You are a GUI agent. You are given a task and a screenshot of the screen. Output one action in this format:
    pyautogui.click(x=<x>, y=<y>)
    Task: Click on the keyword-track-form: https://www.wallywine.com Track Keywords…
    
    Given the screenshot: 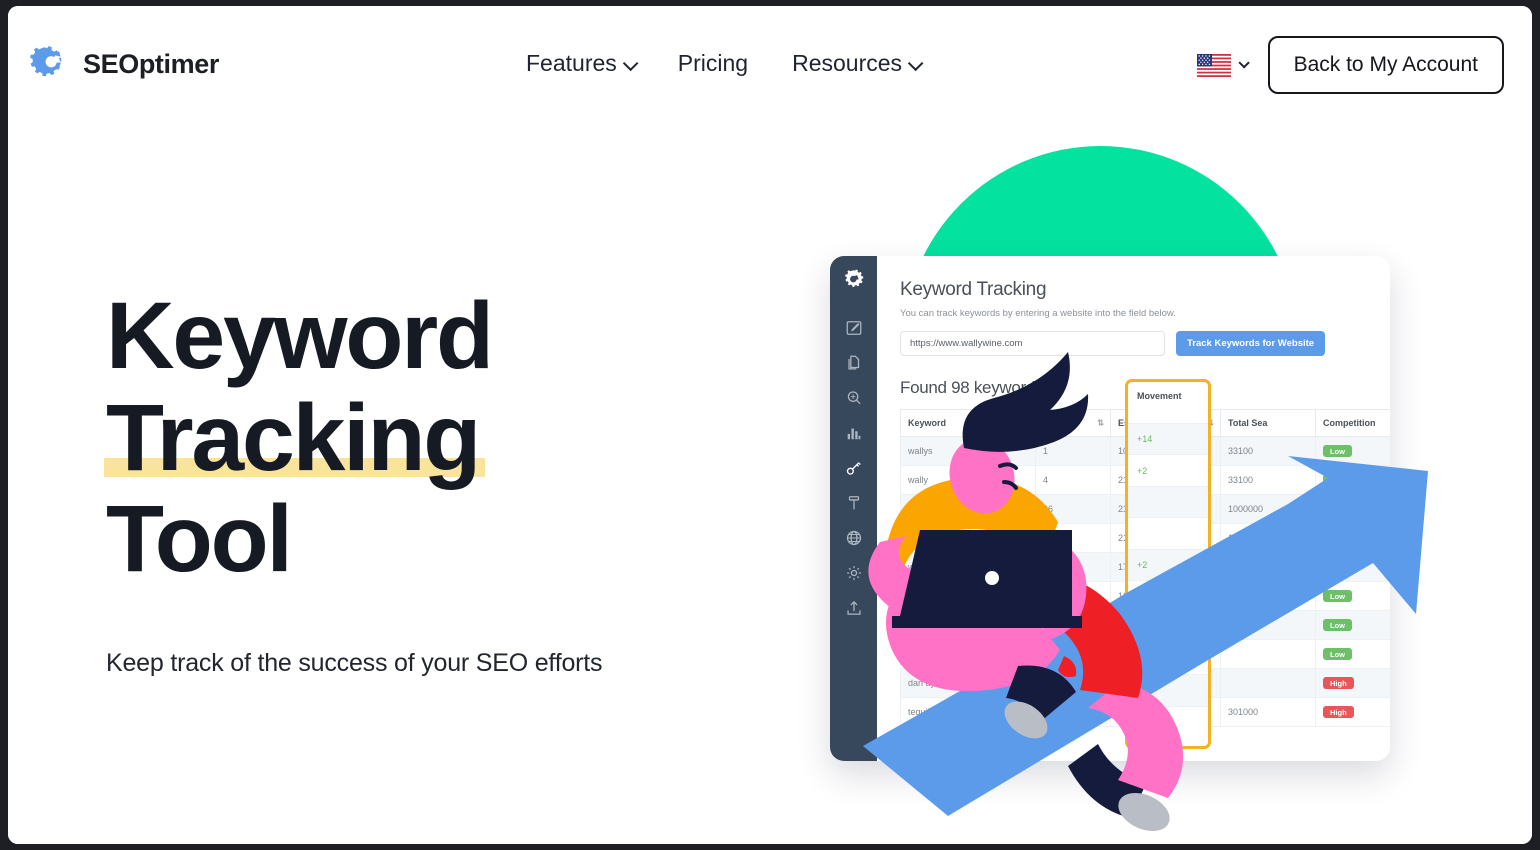 What is the action you would take?
    pyautogui.click(x=1145, y=343)
    